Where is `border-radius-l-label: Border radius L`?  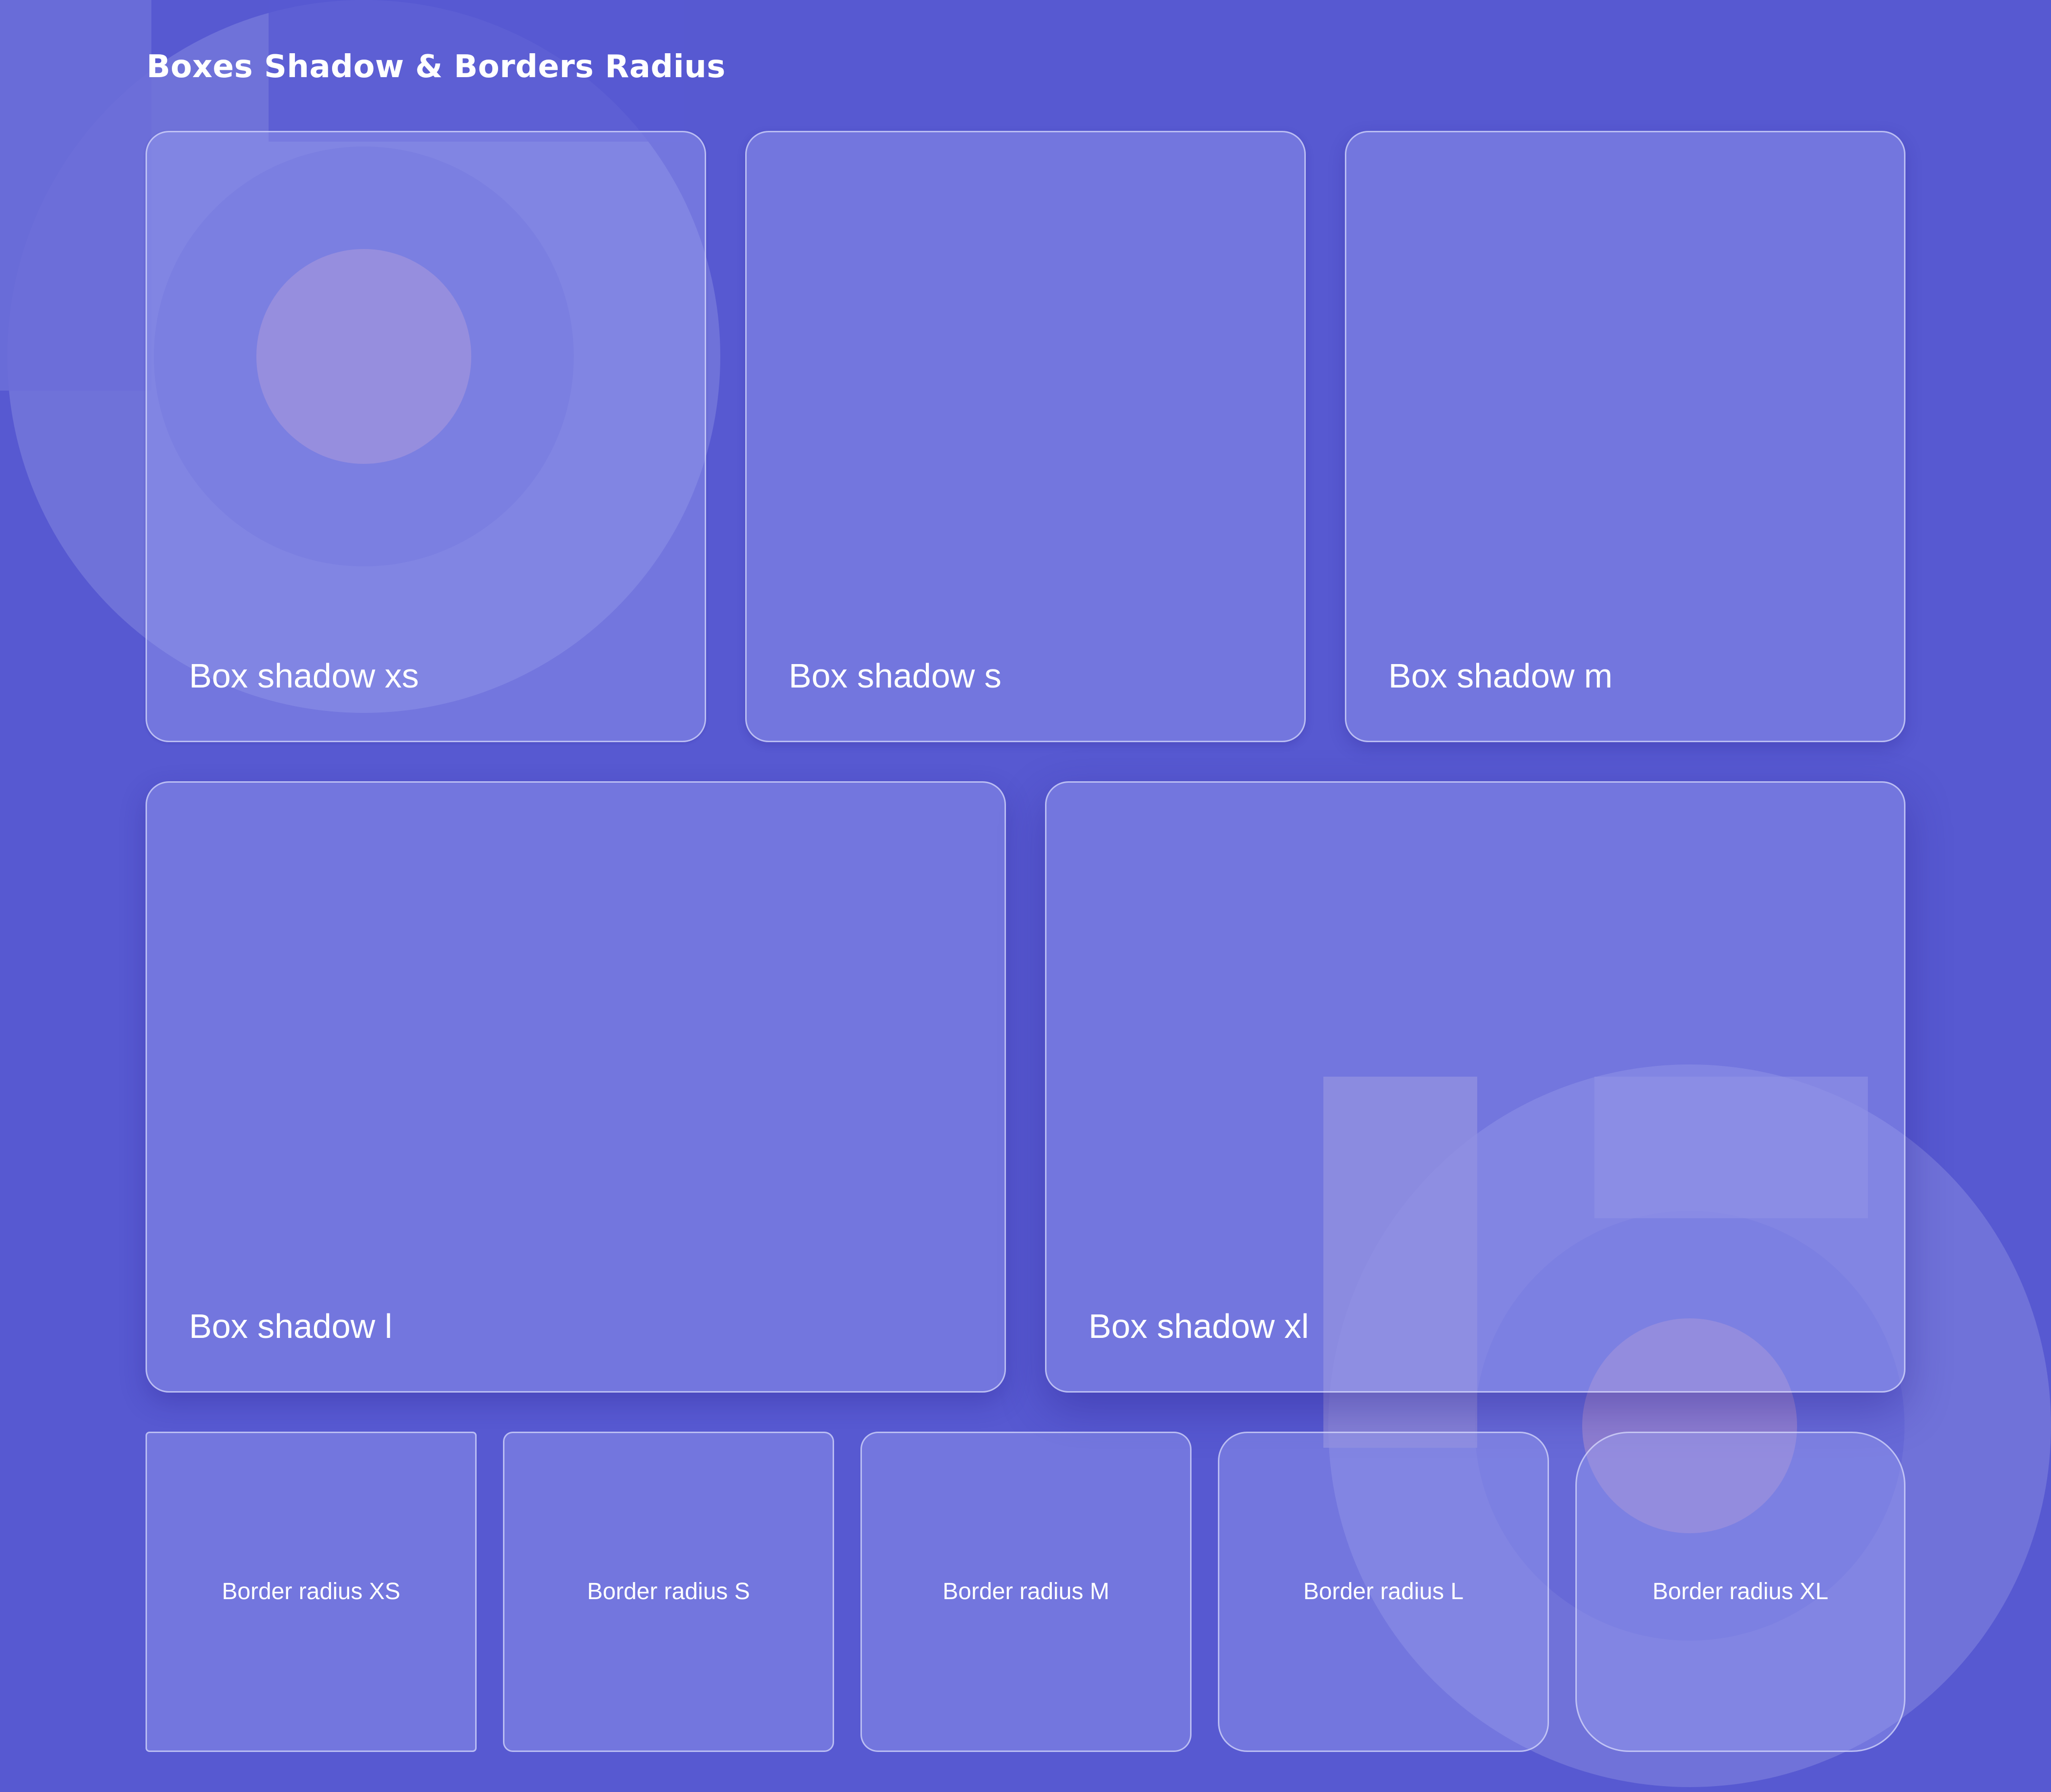
border-radius-l-label: Border radius L is located at coordinates (1383, 1591).